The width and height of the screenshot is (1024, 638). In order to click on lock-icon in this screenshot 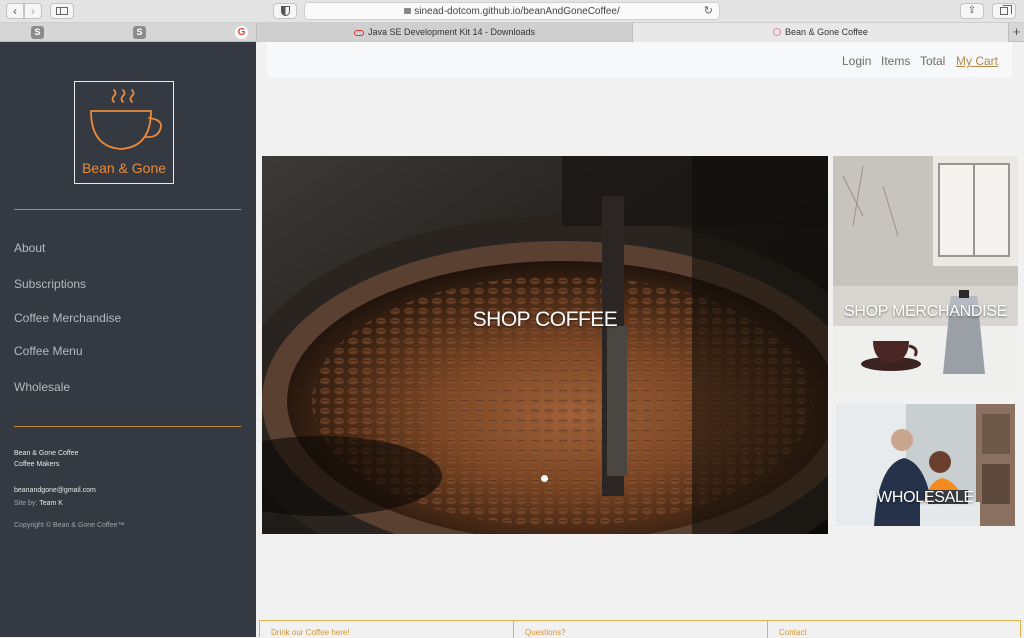, I will do `click(408, 11)`.